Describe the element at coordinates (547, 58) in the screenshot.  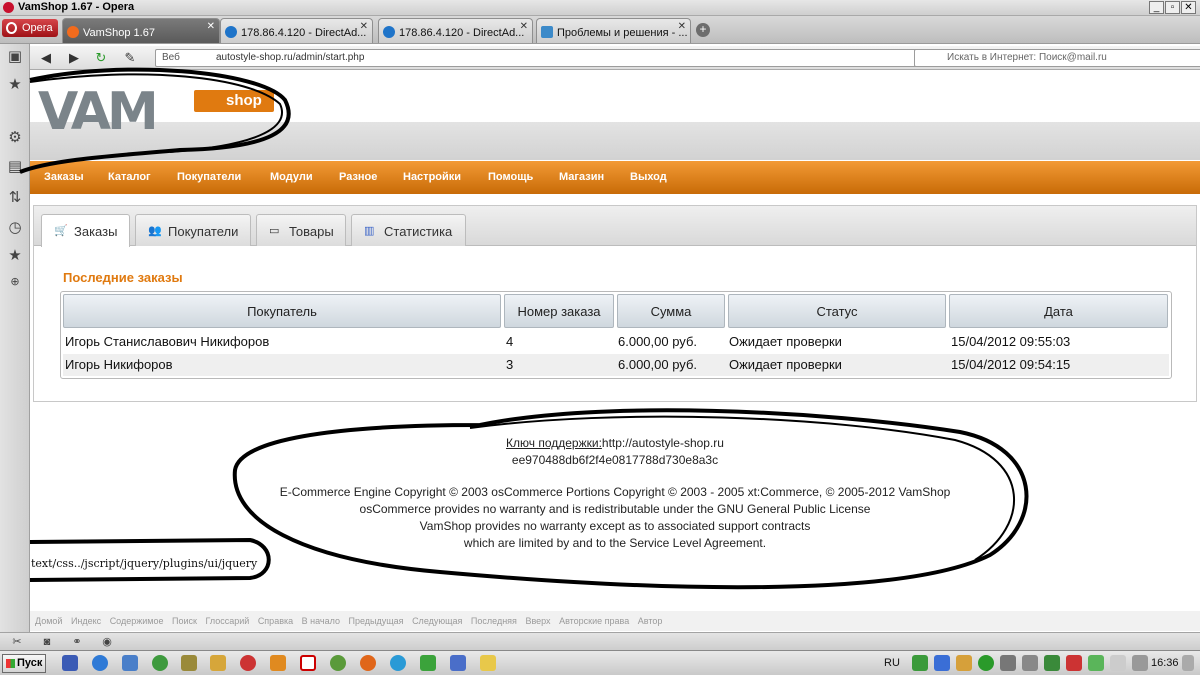
I see `address-bar: Веб autostyle-shop.ru/admin/start.php ★` at that location.